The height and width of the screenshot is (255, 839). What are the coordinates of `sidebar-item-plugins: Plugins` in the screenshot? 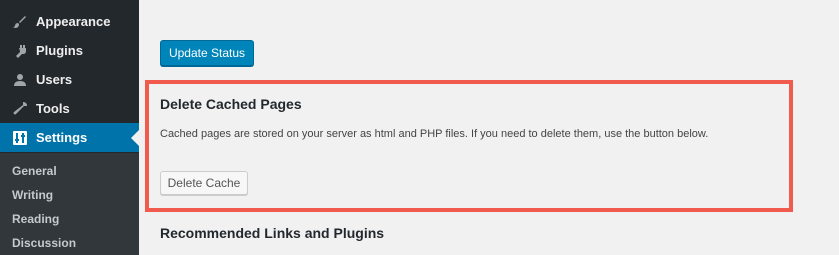 It's located at (69, 50).